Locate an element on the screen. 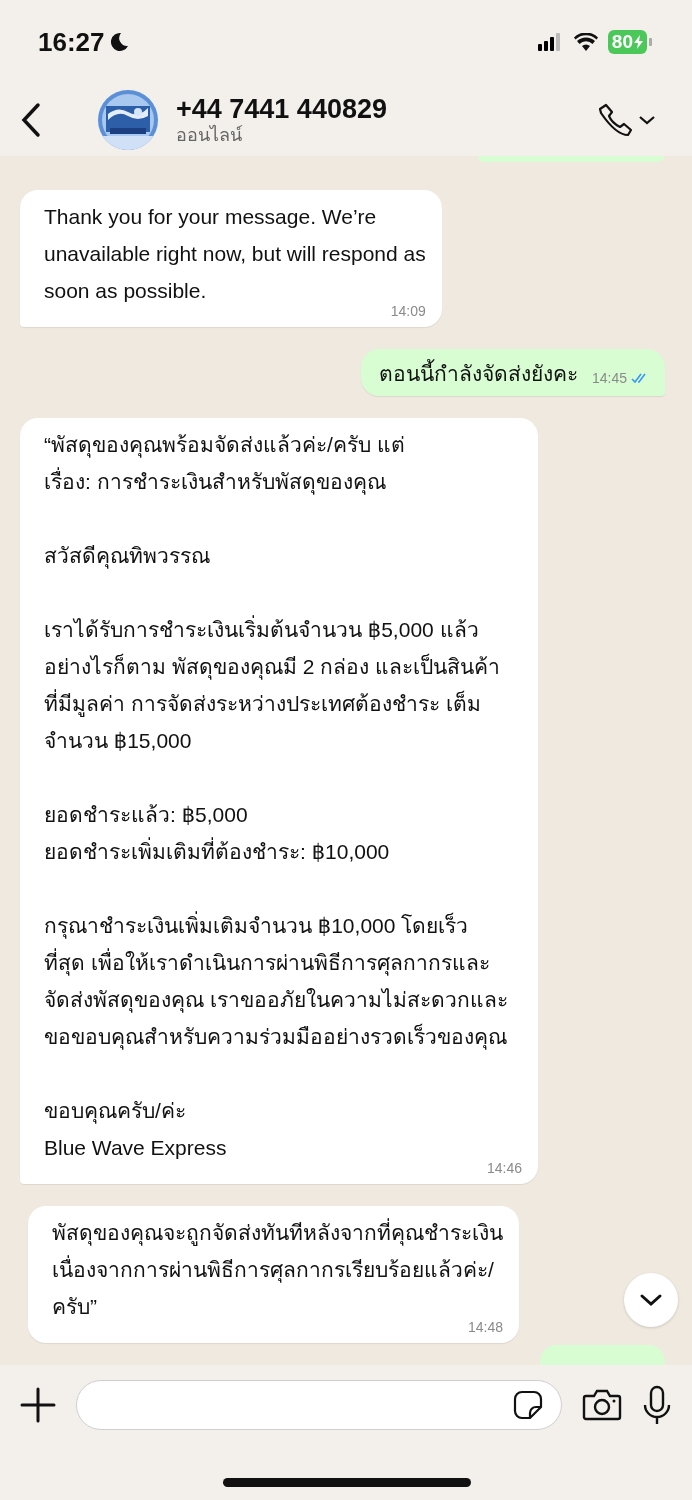 The width and height of the screenshot is (692, 1500). message-field is located at coordinates (319, 1405).